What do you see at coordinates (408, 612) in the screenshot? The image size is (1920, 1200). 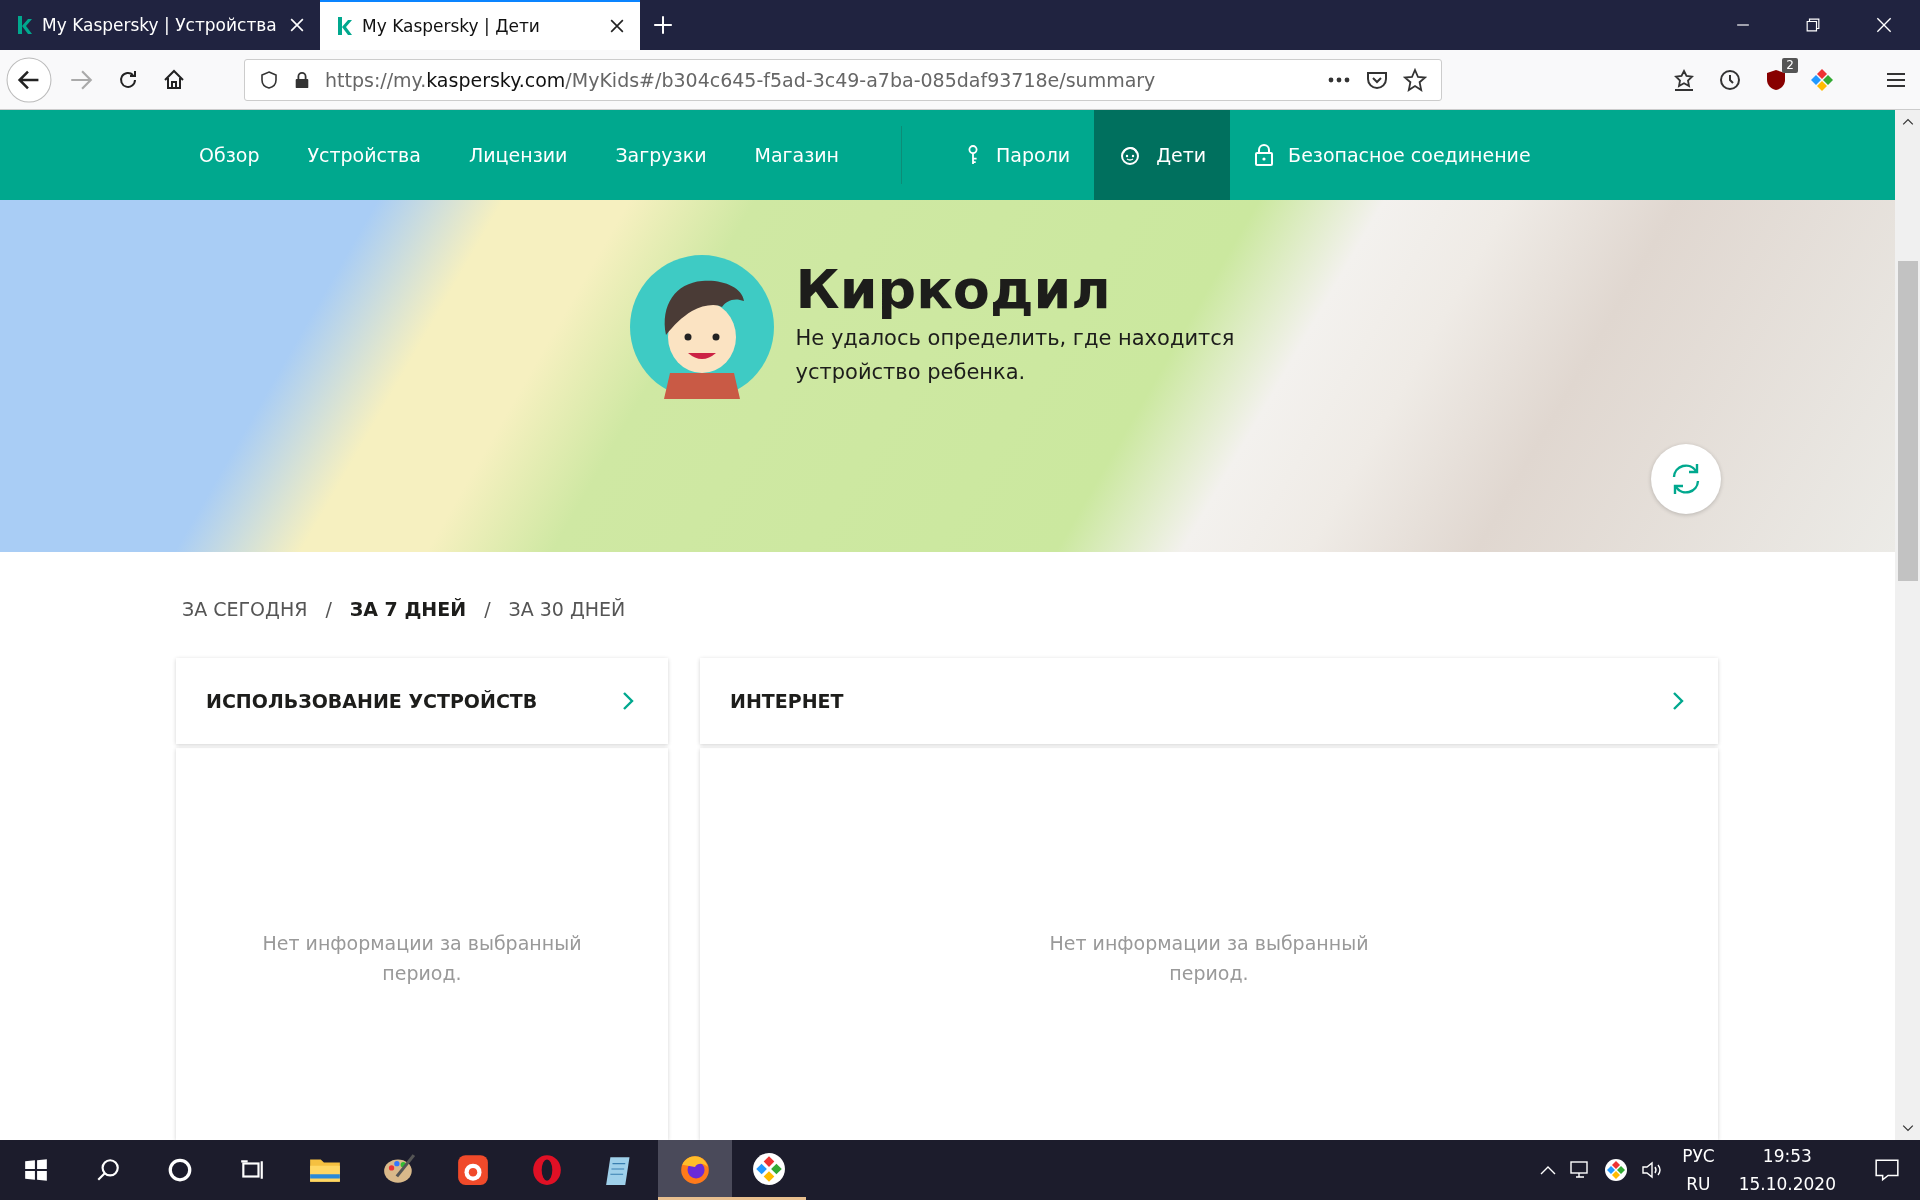 I see `period-tab: ЗА 7 ДНЕЙ` at bounding box center [408, 612].